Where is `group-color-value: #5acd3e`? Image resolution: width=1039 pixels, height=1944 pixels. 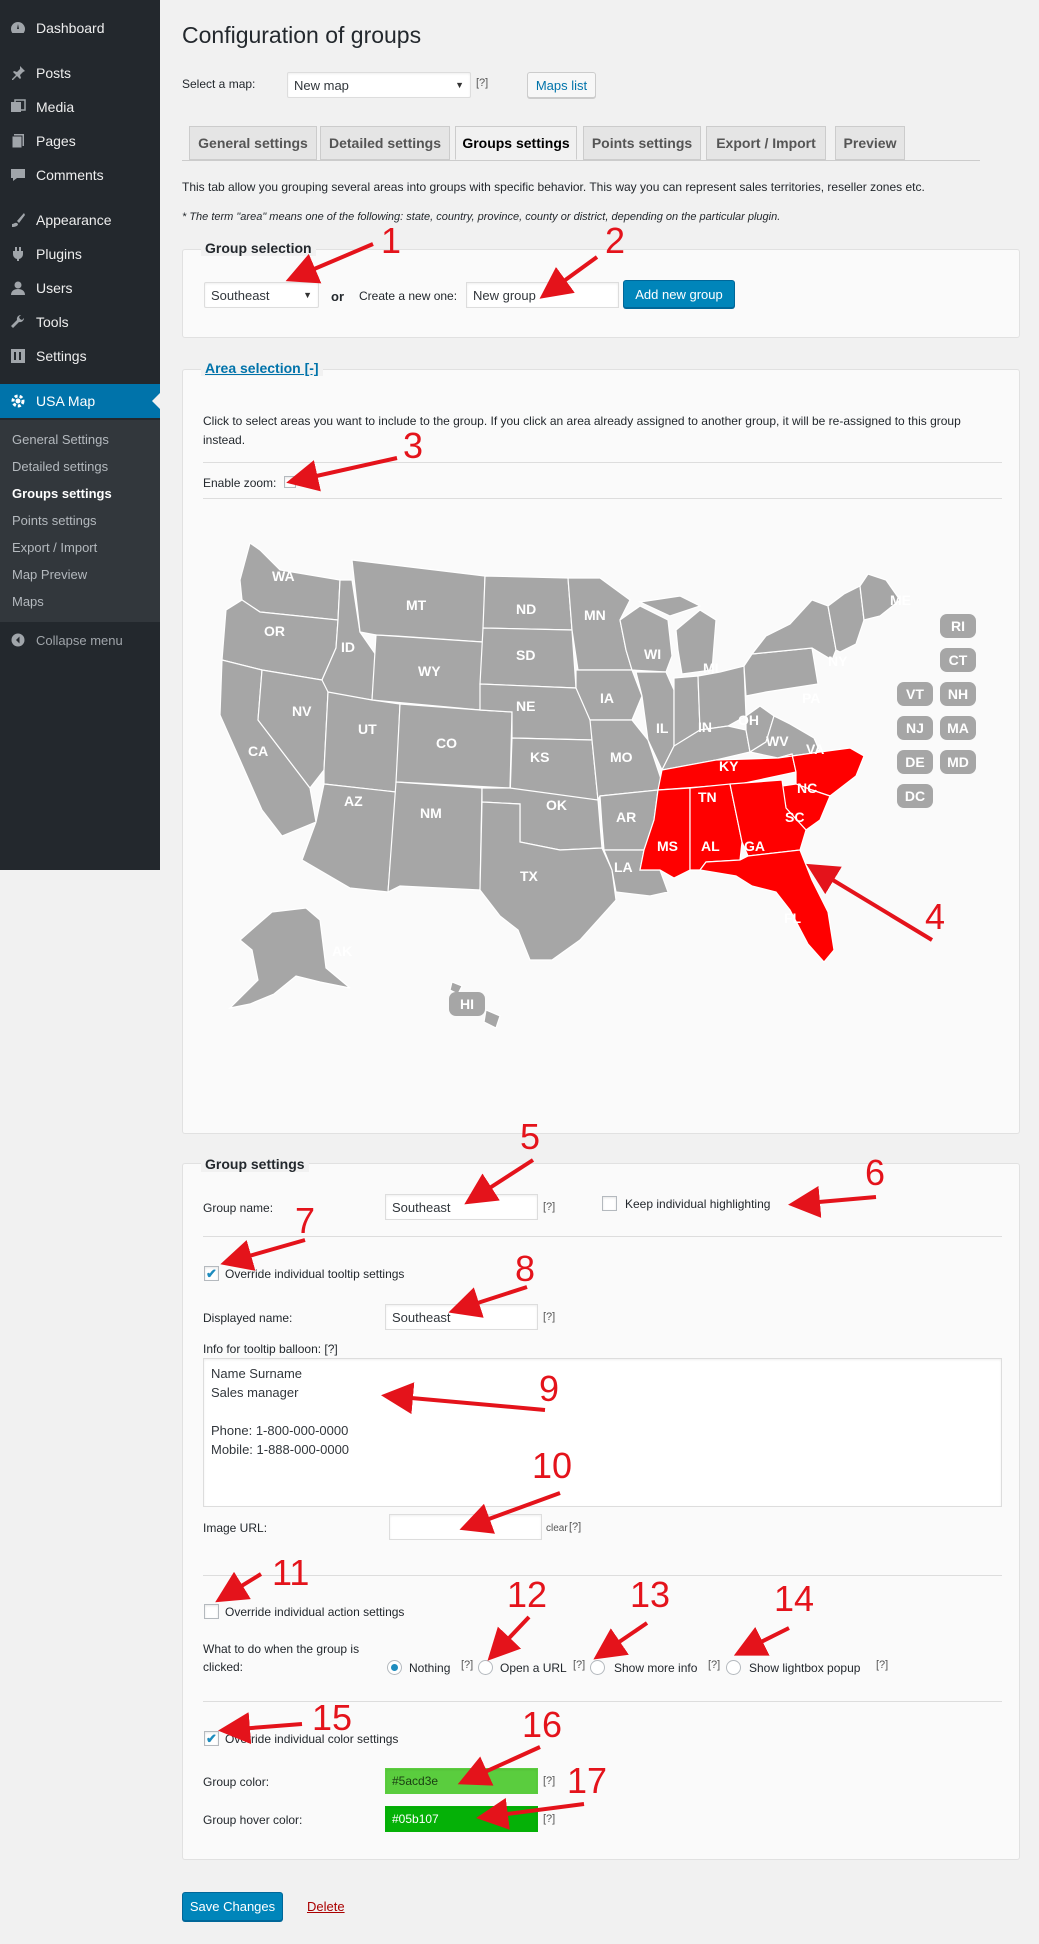
group-color-value: #5acd3e is located at coordinates (415, 1781).